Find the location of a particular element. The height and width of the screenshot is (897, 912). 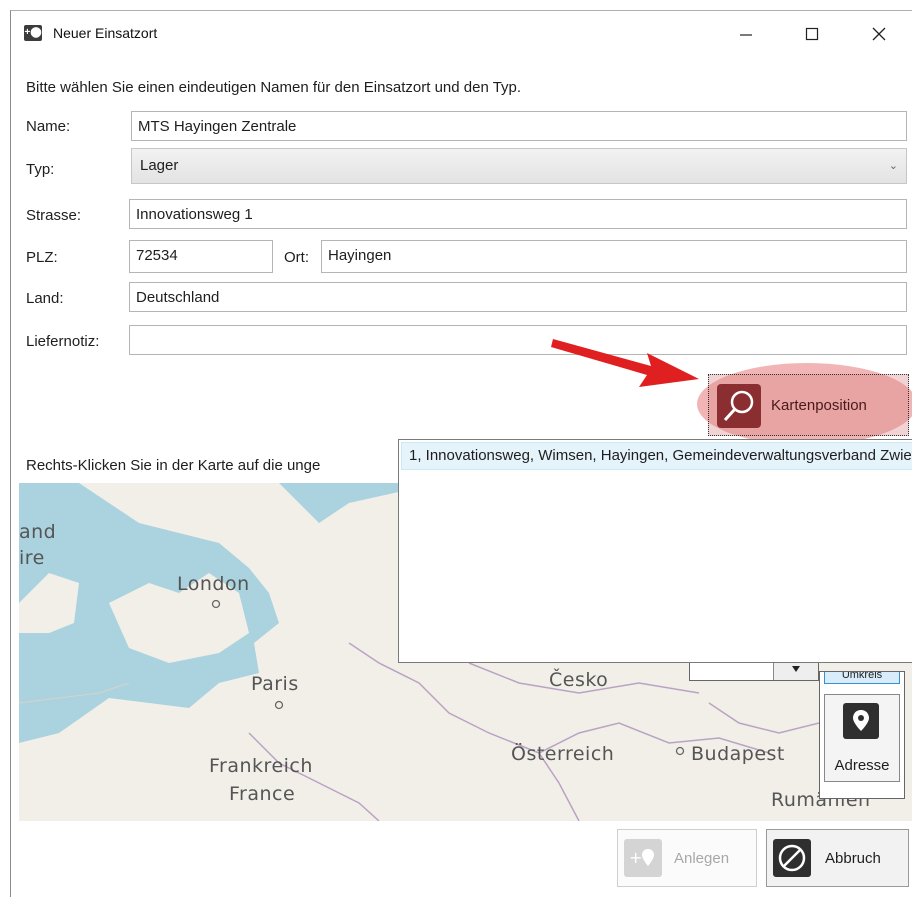

anlegen-label: Anlegen is located at coordinates (702, 858).